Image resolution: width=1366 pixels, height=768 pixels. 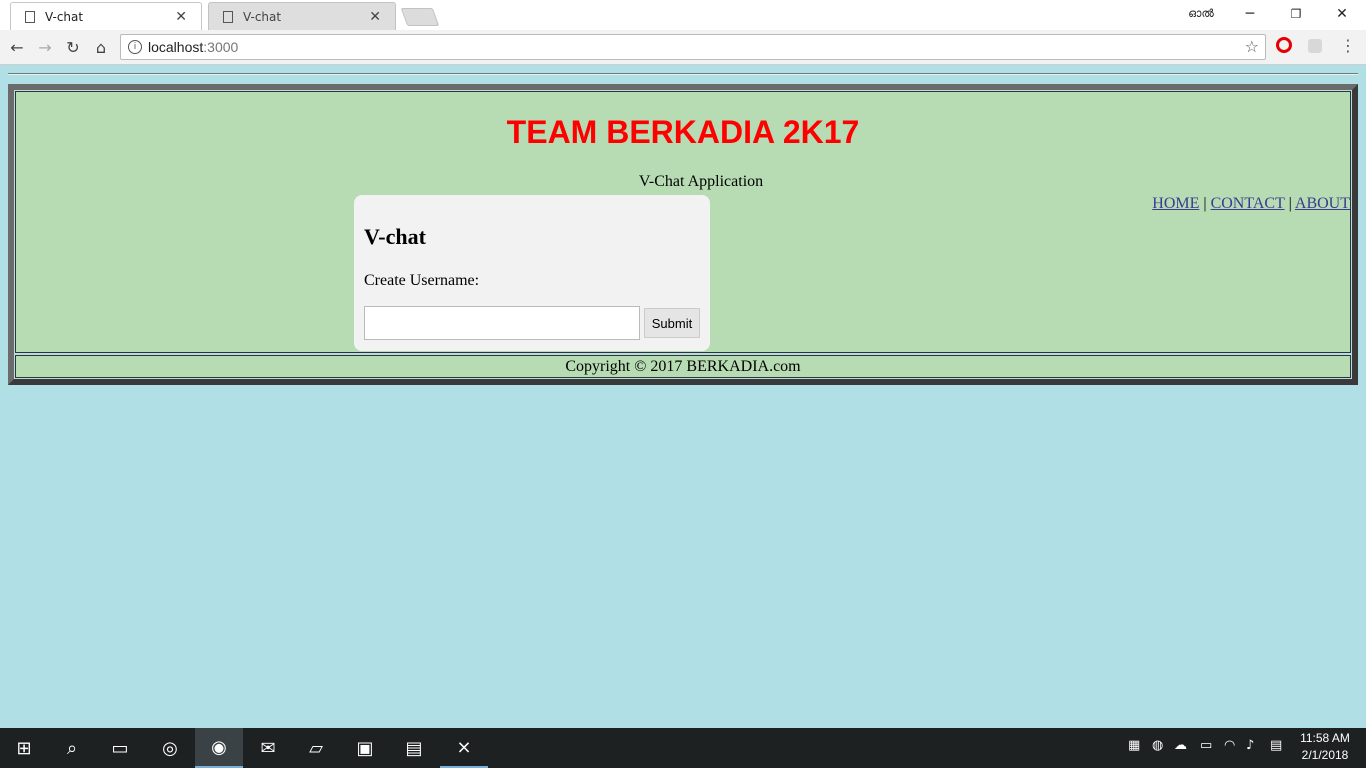 I want to click on notes-app-icon: ▱, so click(x=316, y=748).